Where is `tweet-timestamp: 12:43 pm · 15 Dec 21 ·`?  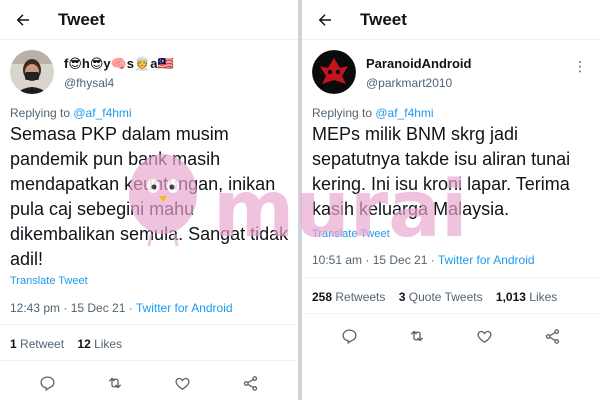 tweet-timestamp: 12:43 pm · 15 Dec 21 · is located at coordinates (73, 308).